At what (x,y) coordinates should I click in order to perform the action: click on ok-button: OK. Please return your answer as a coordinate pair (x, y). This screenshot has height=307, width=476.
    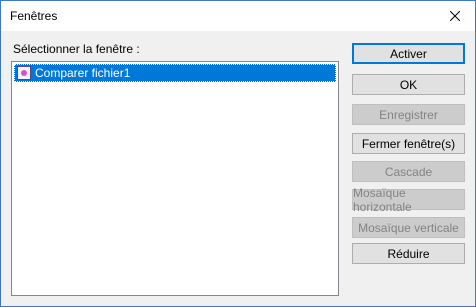
    Looking at the image, I should click on (408, 84).